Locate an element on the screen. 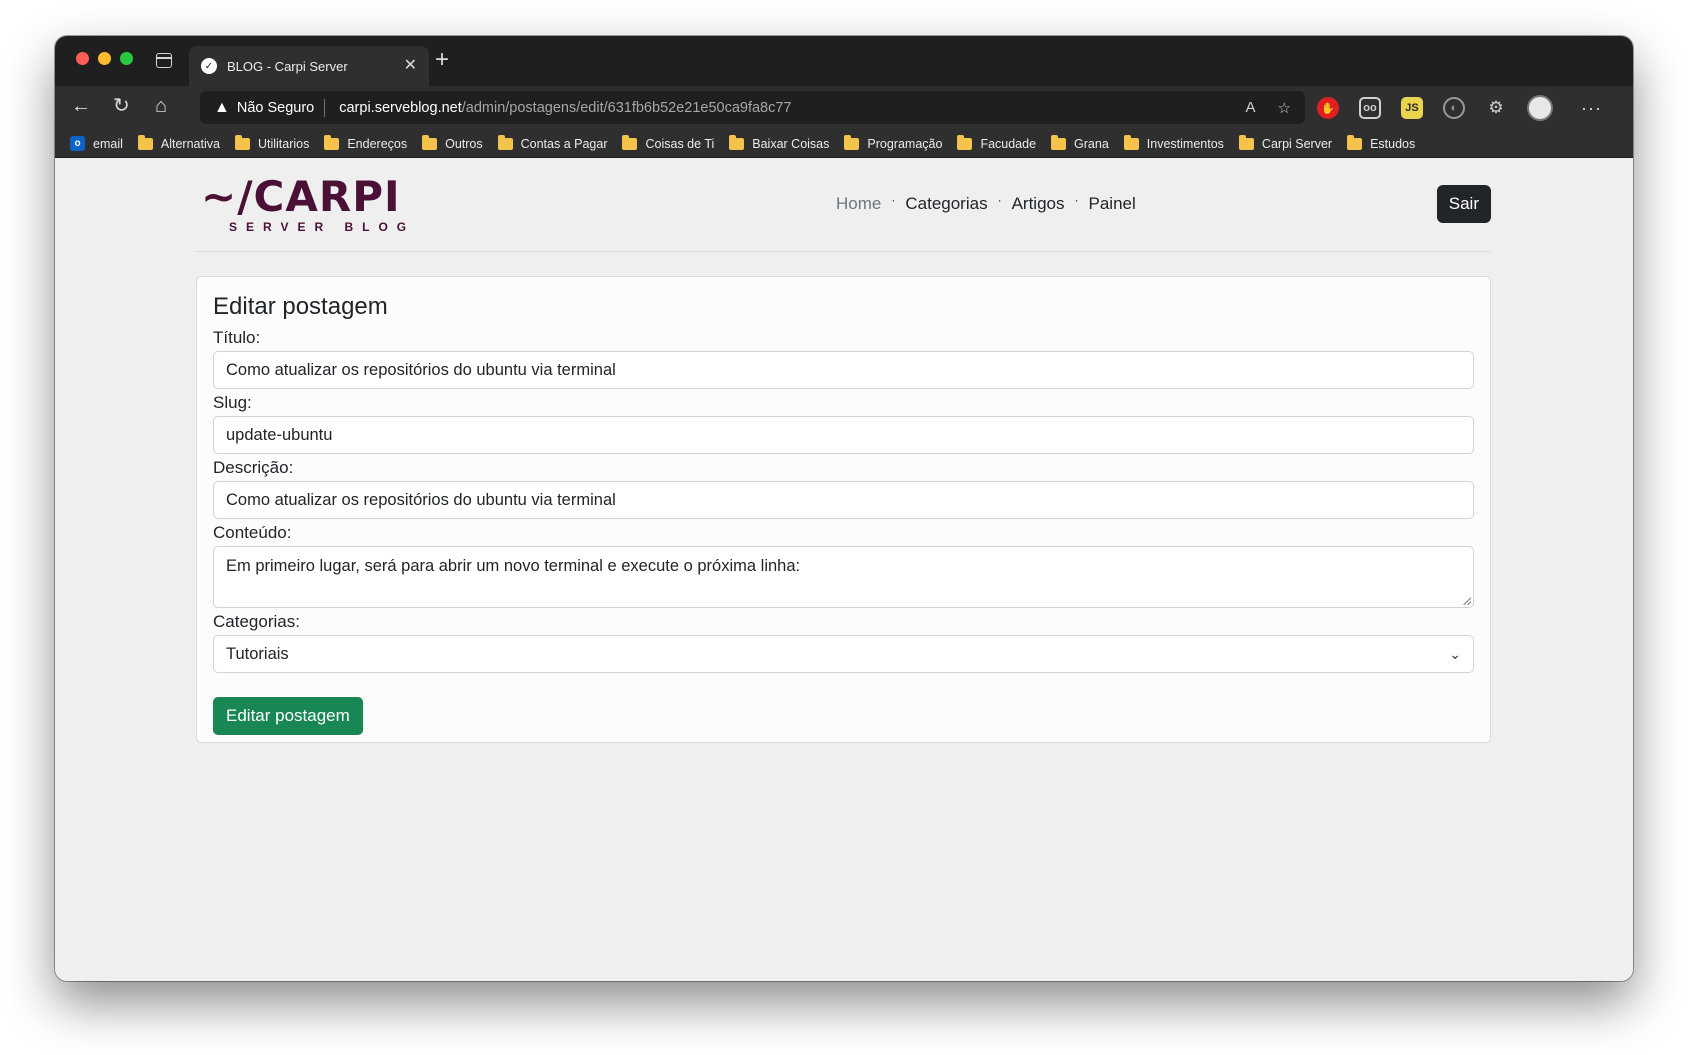 This screenshot has width=1688, height=1055. read-aloud-icon: A is located at coordinates (1251, 108).